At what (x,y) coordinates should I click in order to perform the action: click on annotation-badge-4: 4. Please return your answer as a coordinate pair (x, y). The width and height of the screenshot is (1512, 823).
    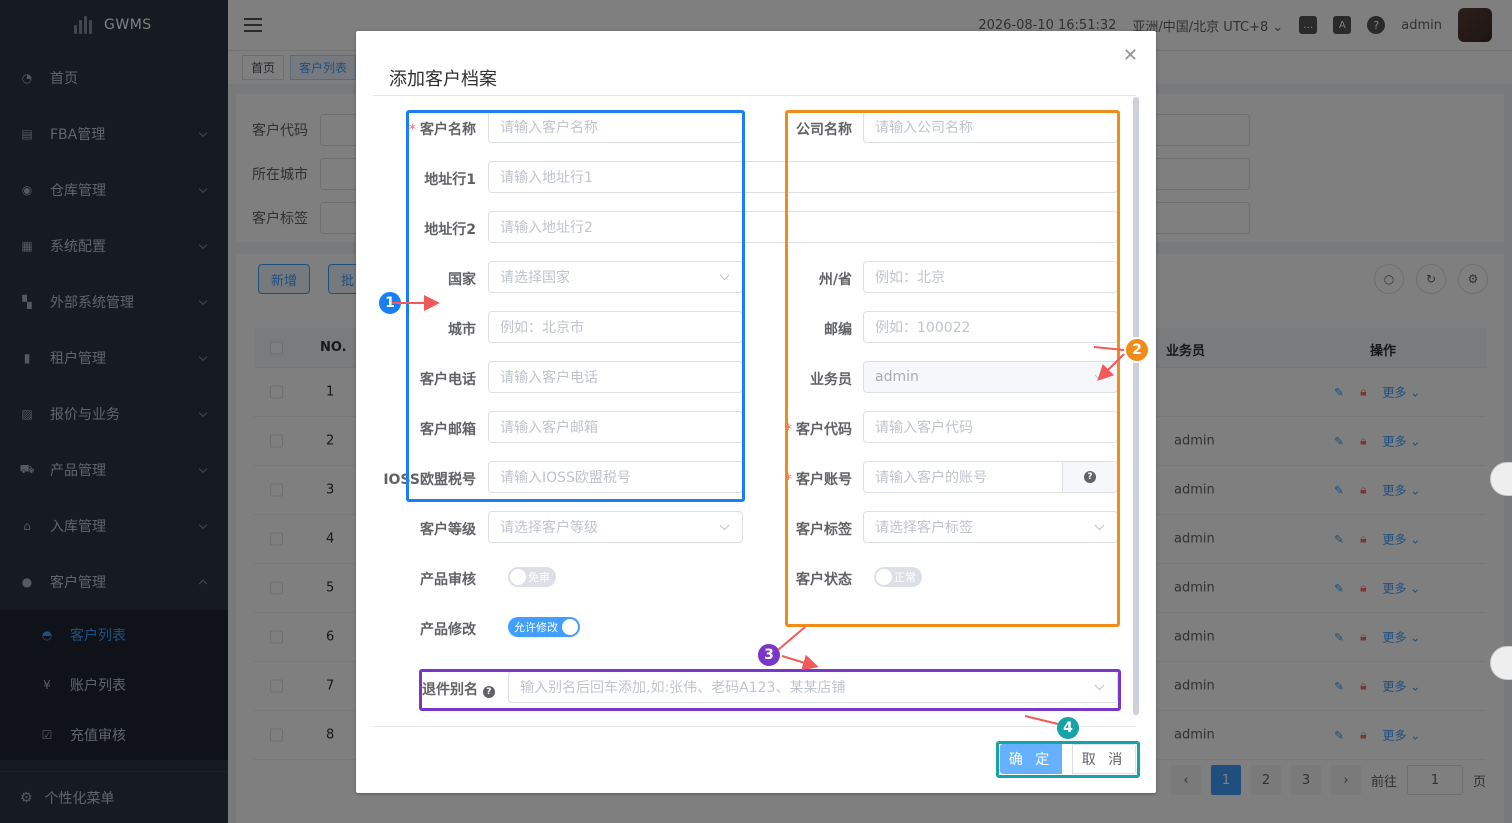
    Looking at the image, I should click on (1068, 728).